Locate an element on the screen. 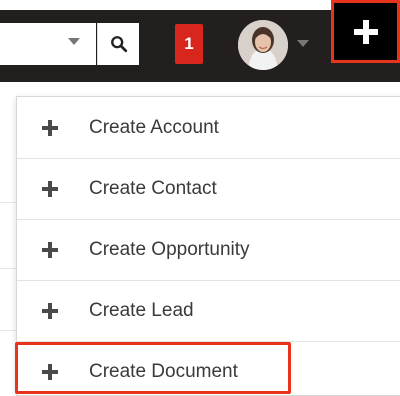 The height and width of the screenshot is (396, 400). menu-item-label: Create Account is located at coordinates (154, 127).